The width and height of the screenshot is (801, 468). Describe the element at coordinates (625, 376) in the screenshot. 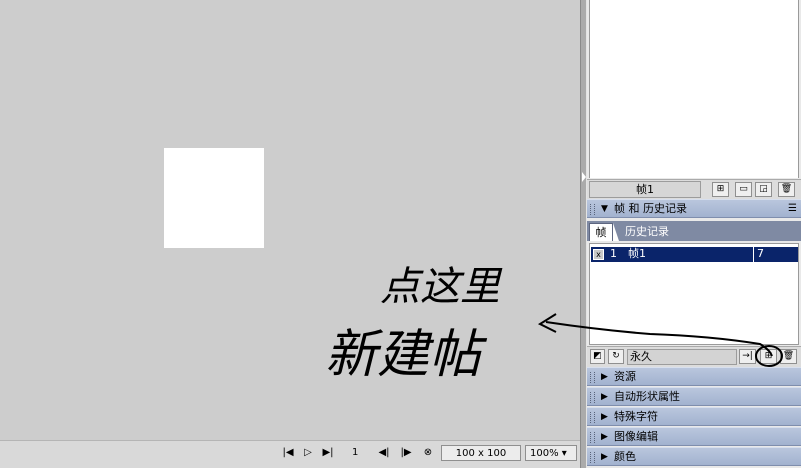

I see `panel-title: 资源` at that location.